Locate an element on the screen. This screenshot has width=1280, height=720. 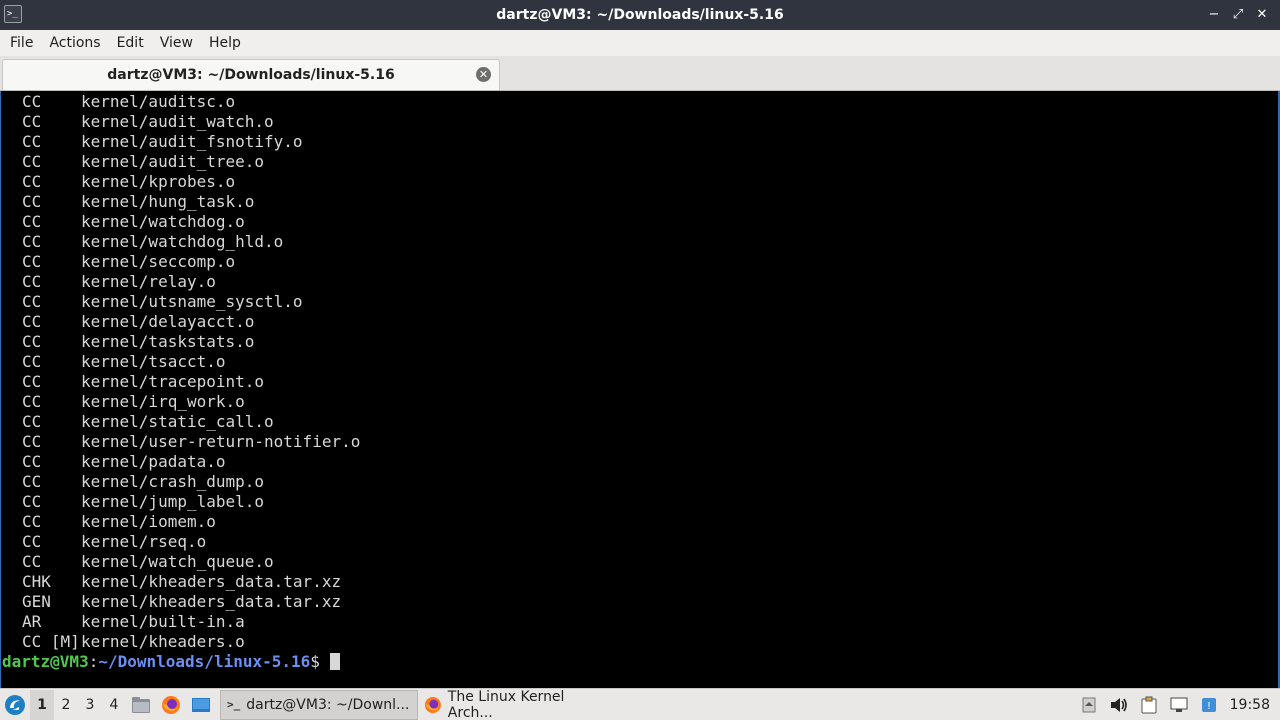
build-object-path: kernel/audit_tree.o is located at coordinates (173, 161).